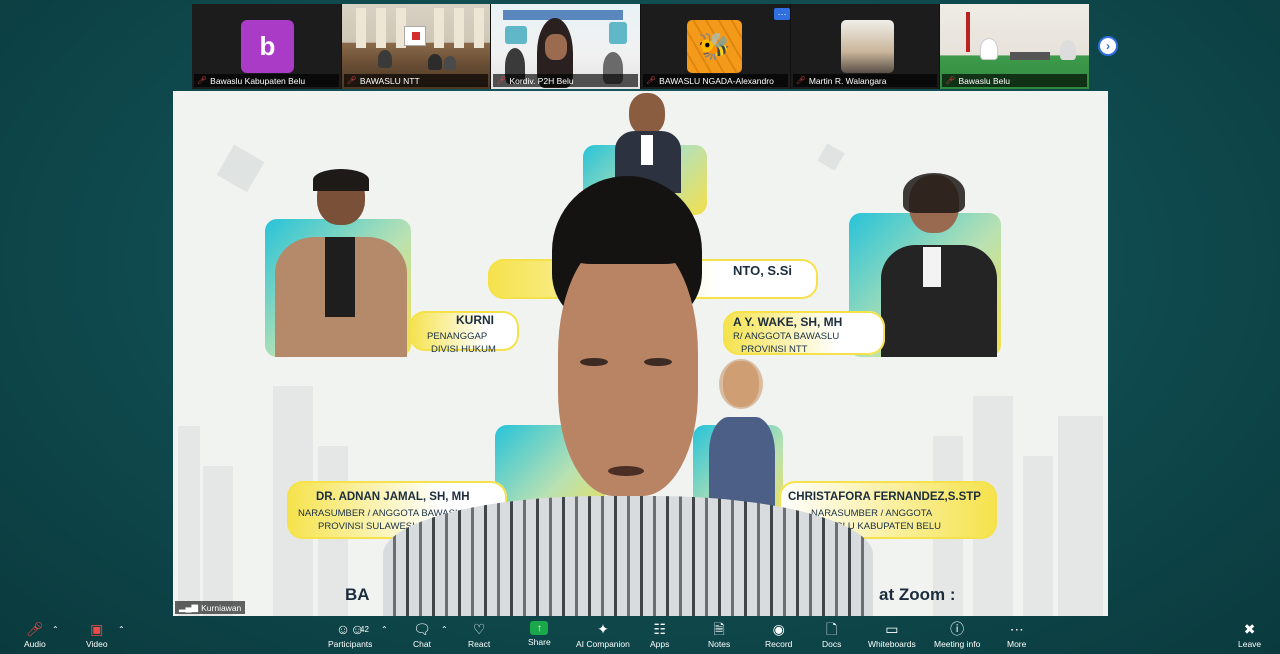 This screenshot has height=654, width=1280. I want to click on apps-button: ☷ Apps, so click(659, 635).